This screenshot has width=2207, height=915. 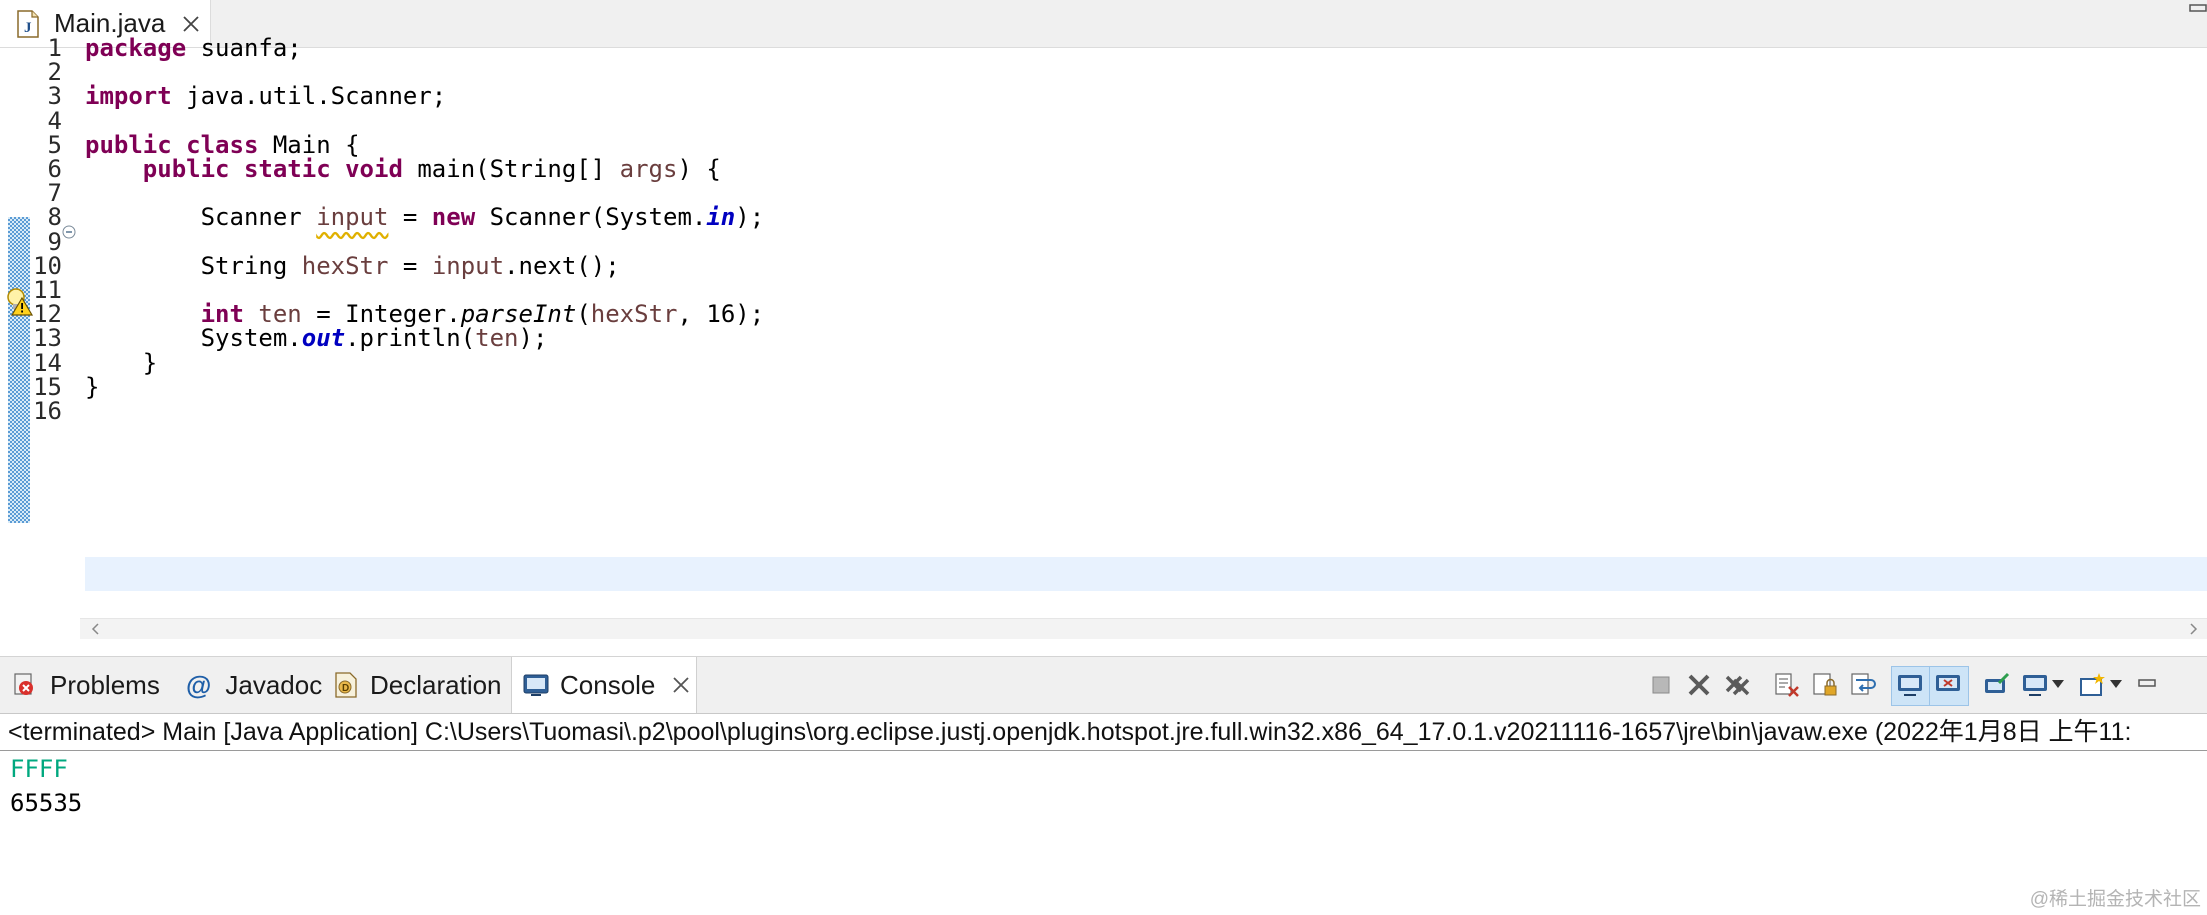 I want to click on console-icon, so click(x=536, y=685).